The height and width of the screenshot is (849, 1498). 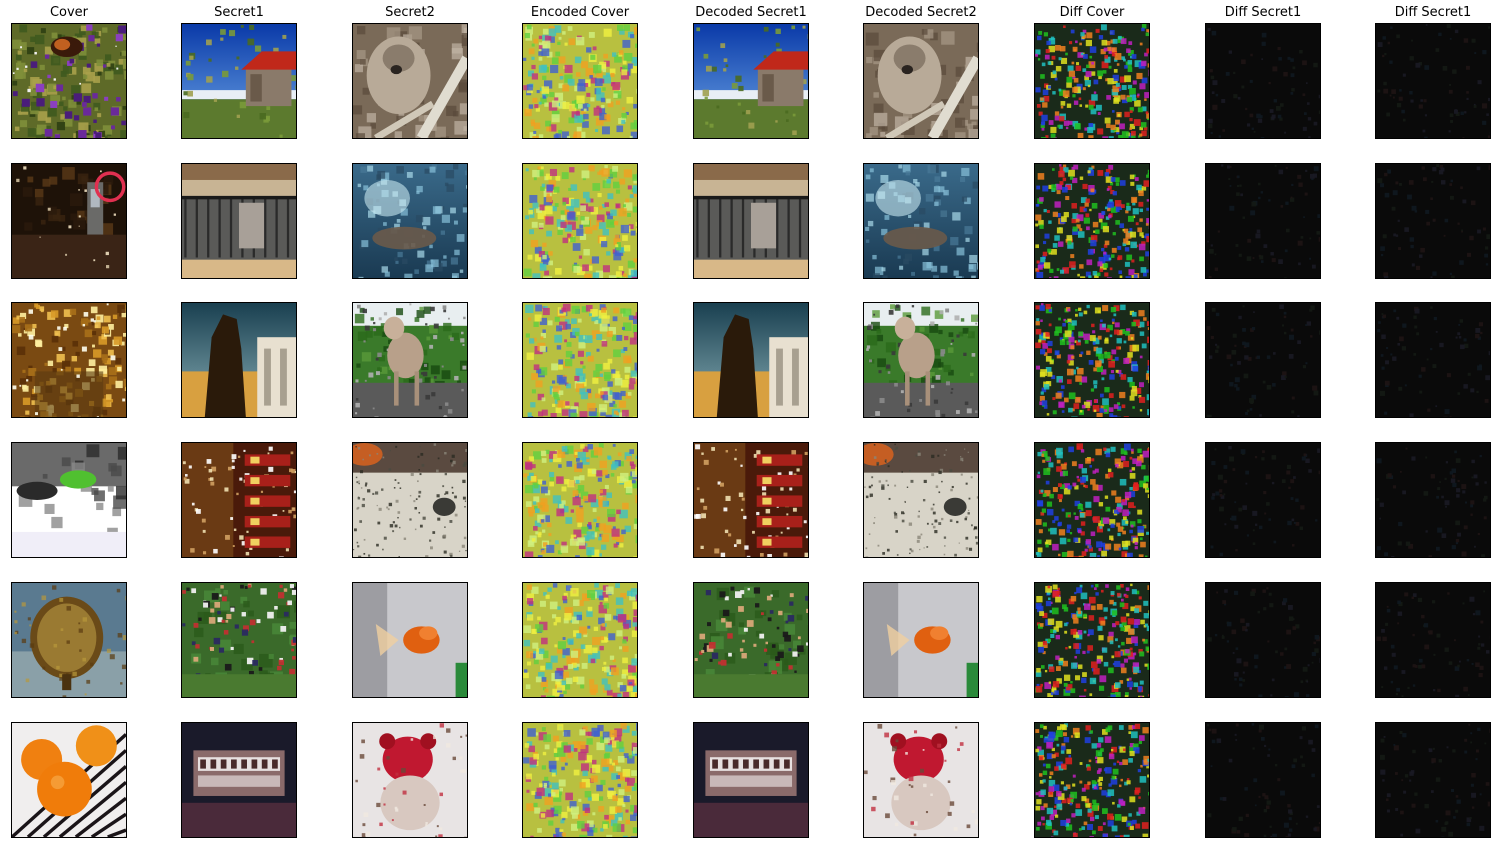 I want to click on column-title-diff-cover: Diff Cover, so click(x=1092, y=12).